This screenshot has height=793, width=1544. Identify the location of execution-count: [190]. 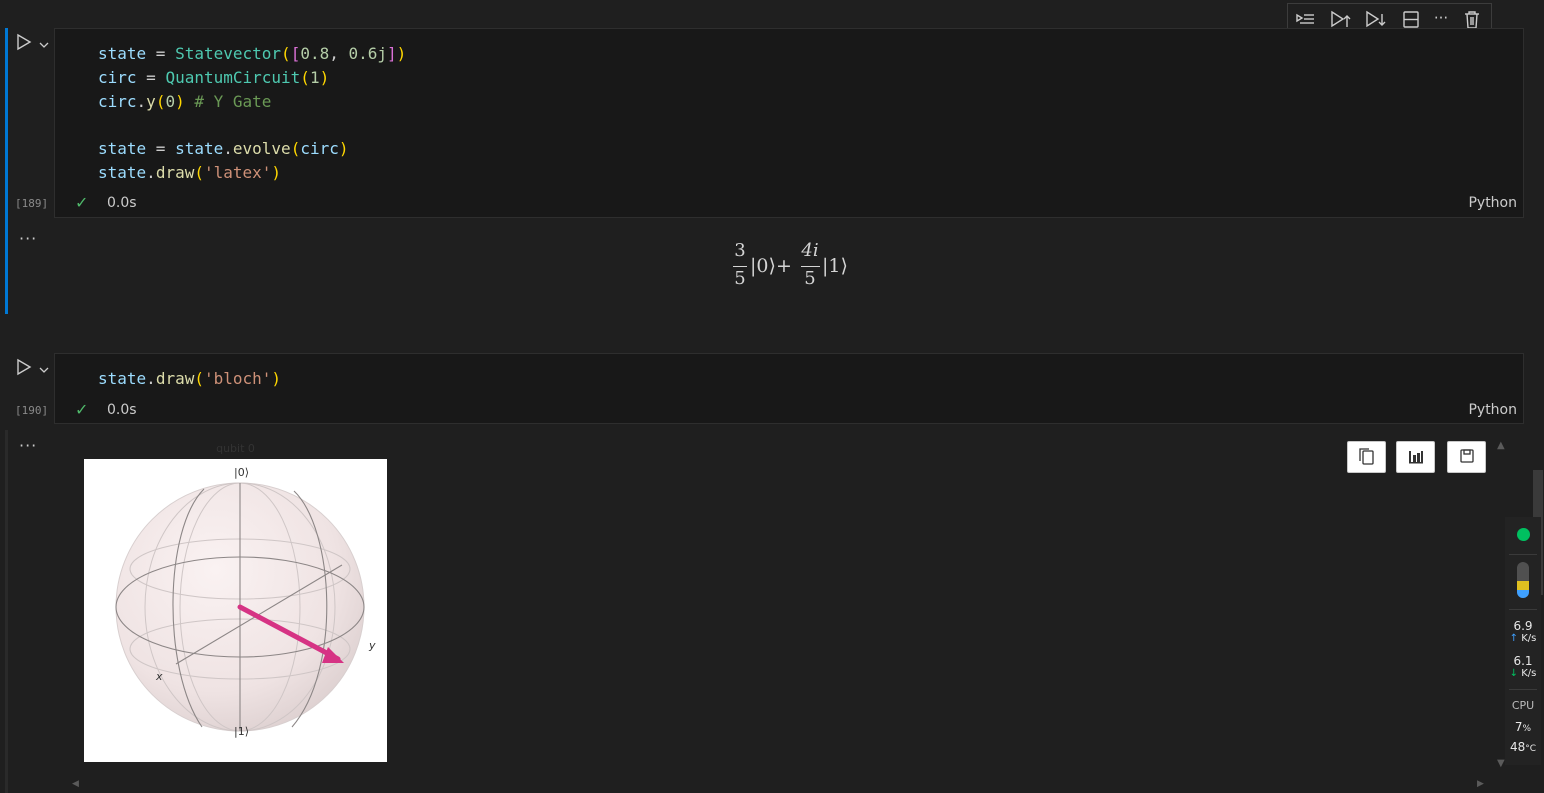
(32, 410).